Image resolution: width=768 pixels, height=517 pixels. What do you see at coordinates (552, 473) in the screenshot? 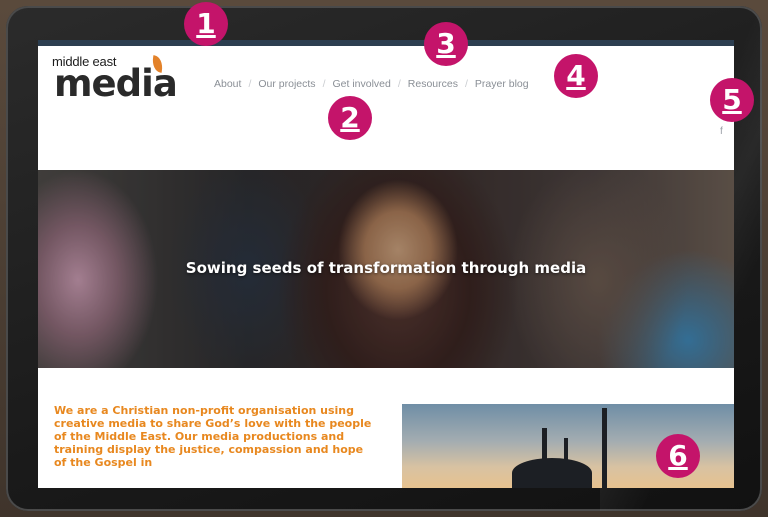
I see `dome-shape` at bounding box center [552, 473].